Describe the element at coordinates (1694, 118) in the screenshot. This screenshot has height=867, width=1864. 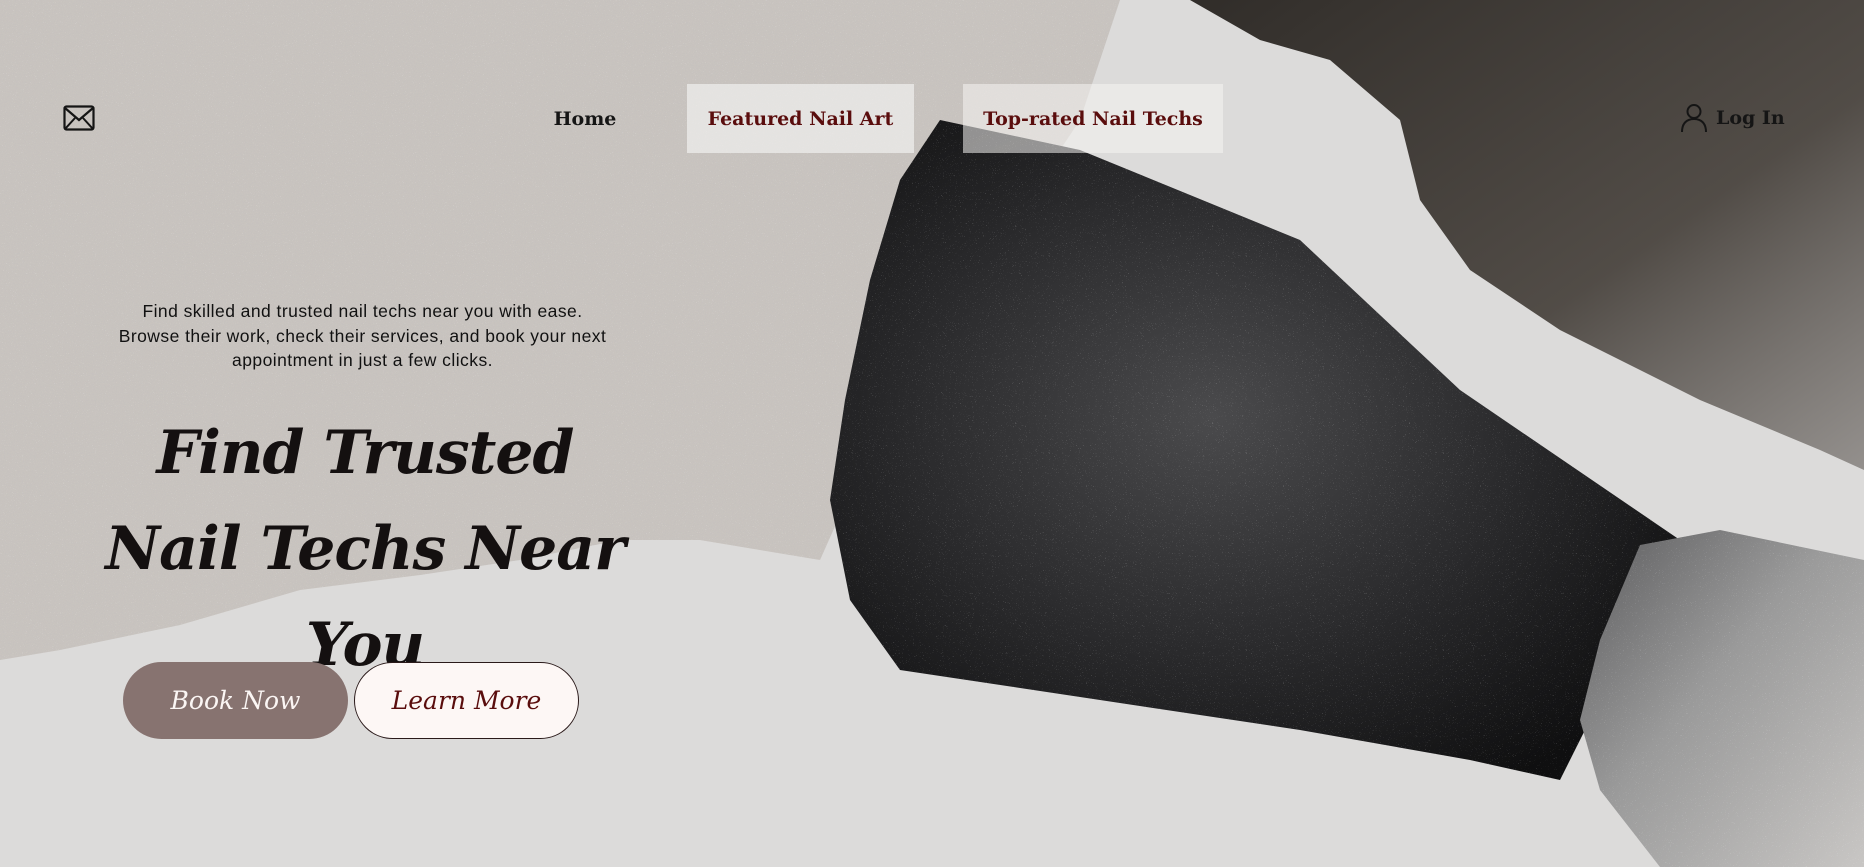
I see `user-icon` at that location.